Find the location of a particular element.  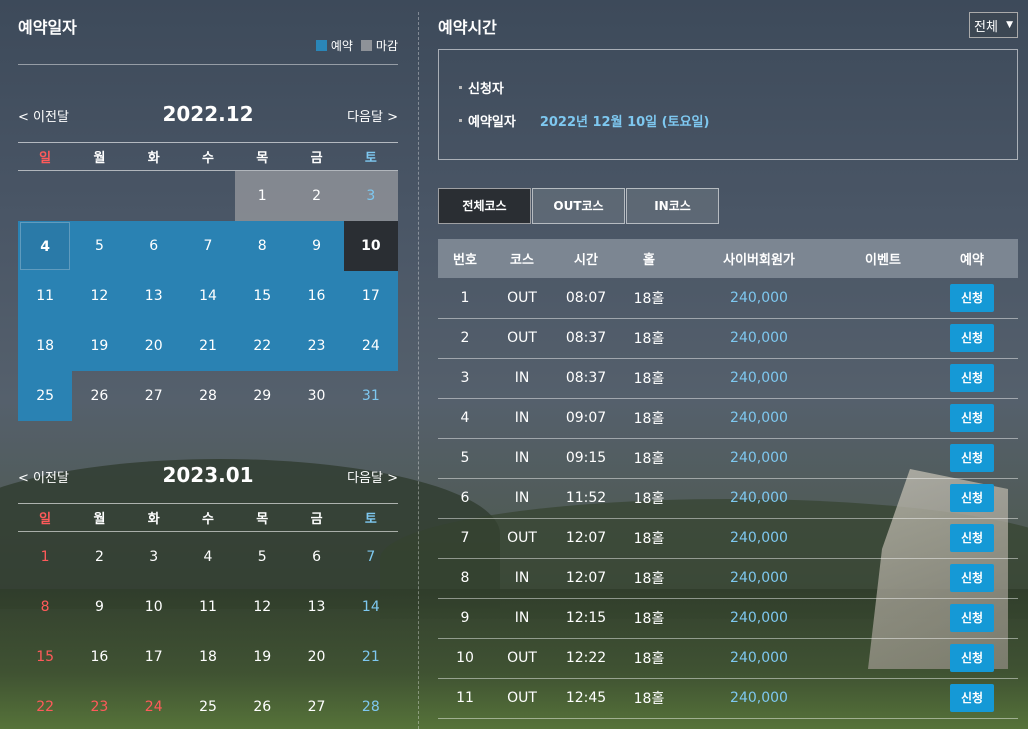

calendar-day-available: 25 is located at coordinates (45, 395).